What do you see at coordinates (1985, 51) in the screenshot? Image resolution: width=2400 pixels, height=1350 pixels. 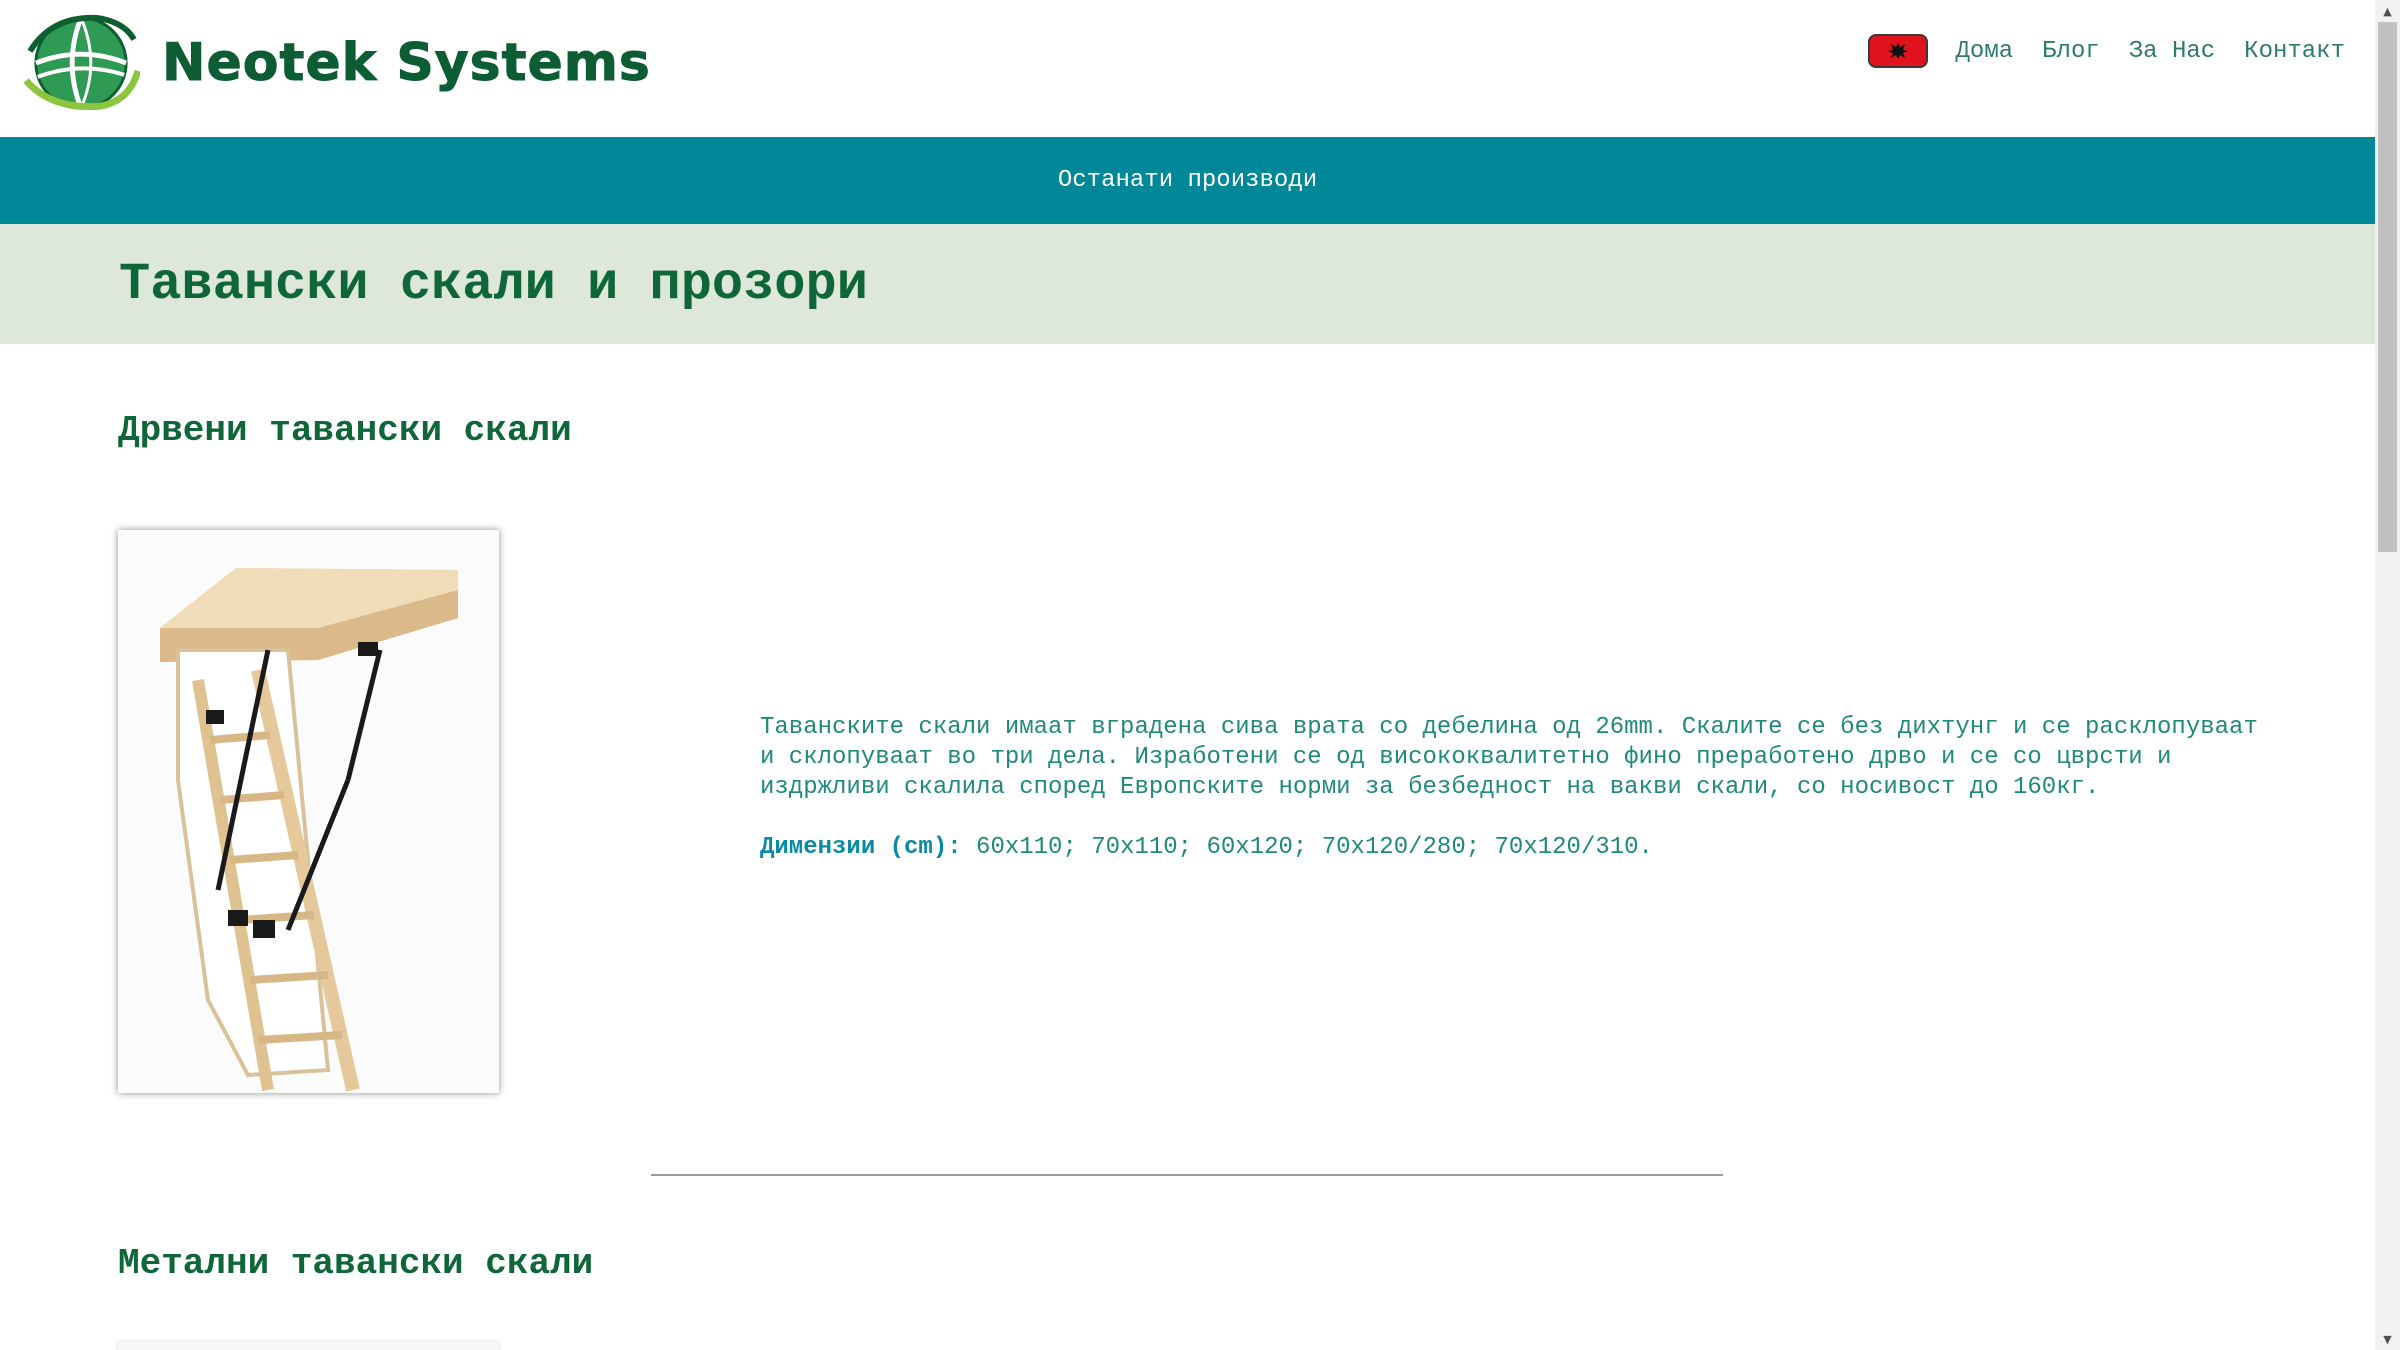 I see `nav-home-link: Дома` at bounding box center [1985, 51].